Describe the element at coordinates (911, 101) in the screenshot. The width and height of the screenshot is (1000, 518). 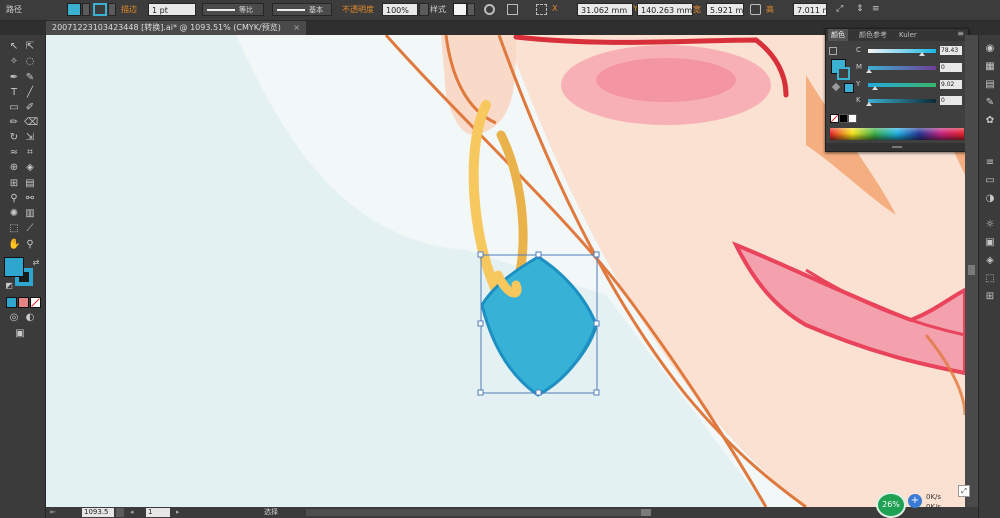
I see `channel-k: K 0` at that location.